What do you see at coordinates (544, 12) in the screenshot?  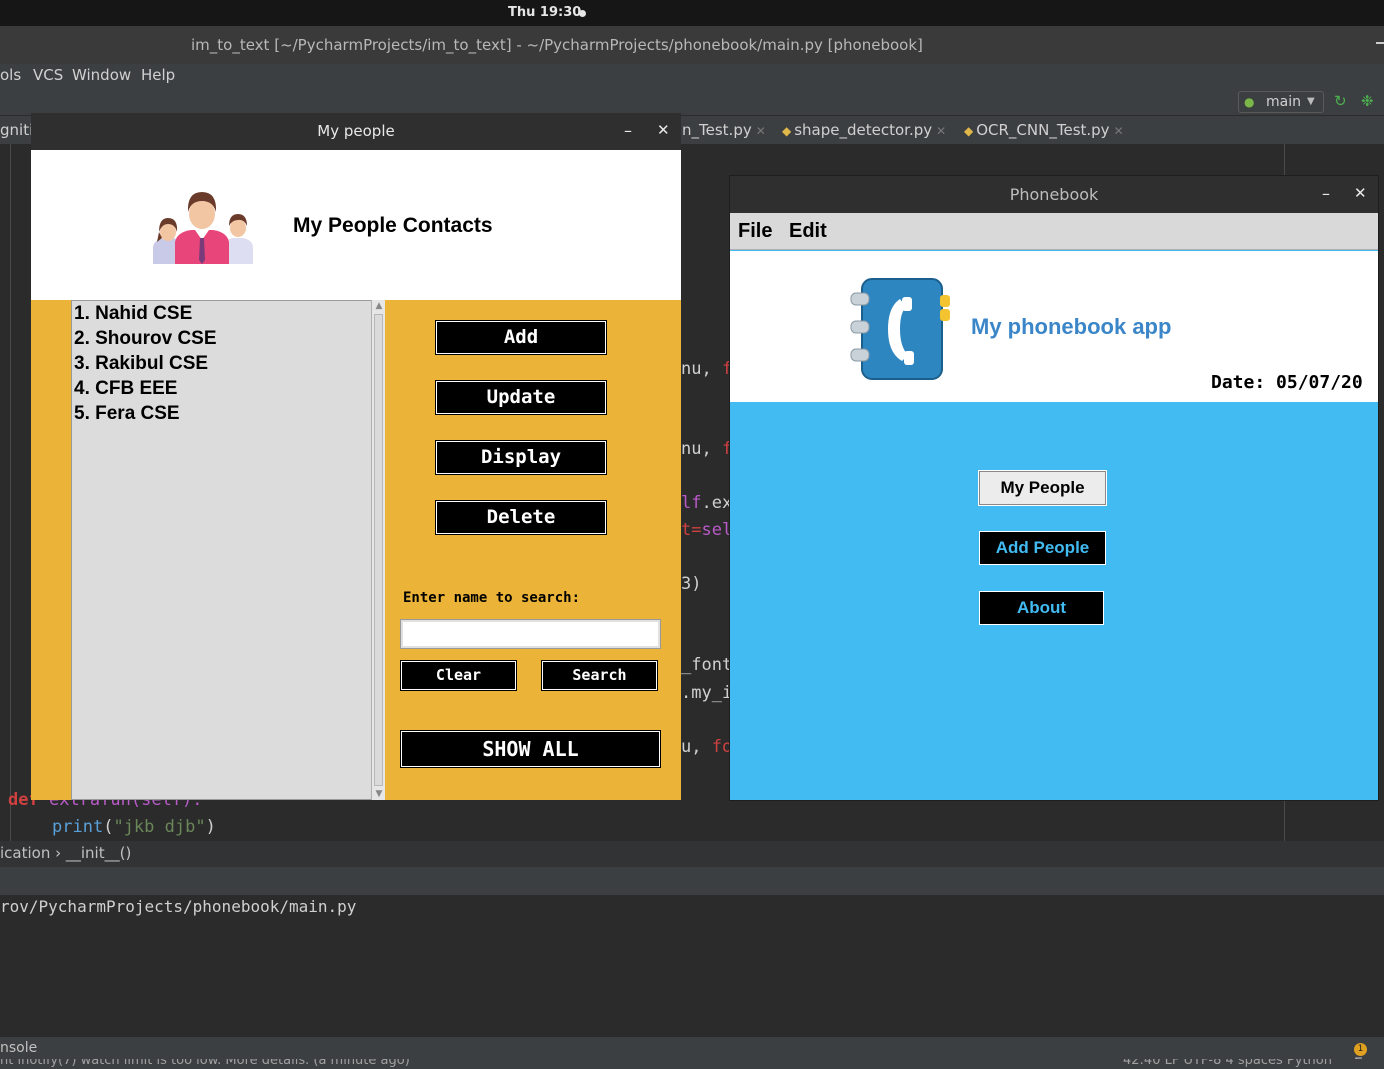 I see `clock: Thu 19:30` at bounding box center [544, 12].